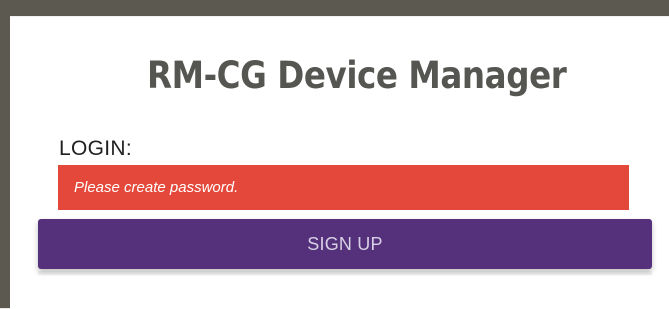  Describe the element at coordinates (357, 75) in the screenshot. I see `page-title: RM-CG Device Manager` at that location.